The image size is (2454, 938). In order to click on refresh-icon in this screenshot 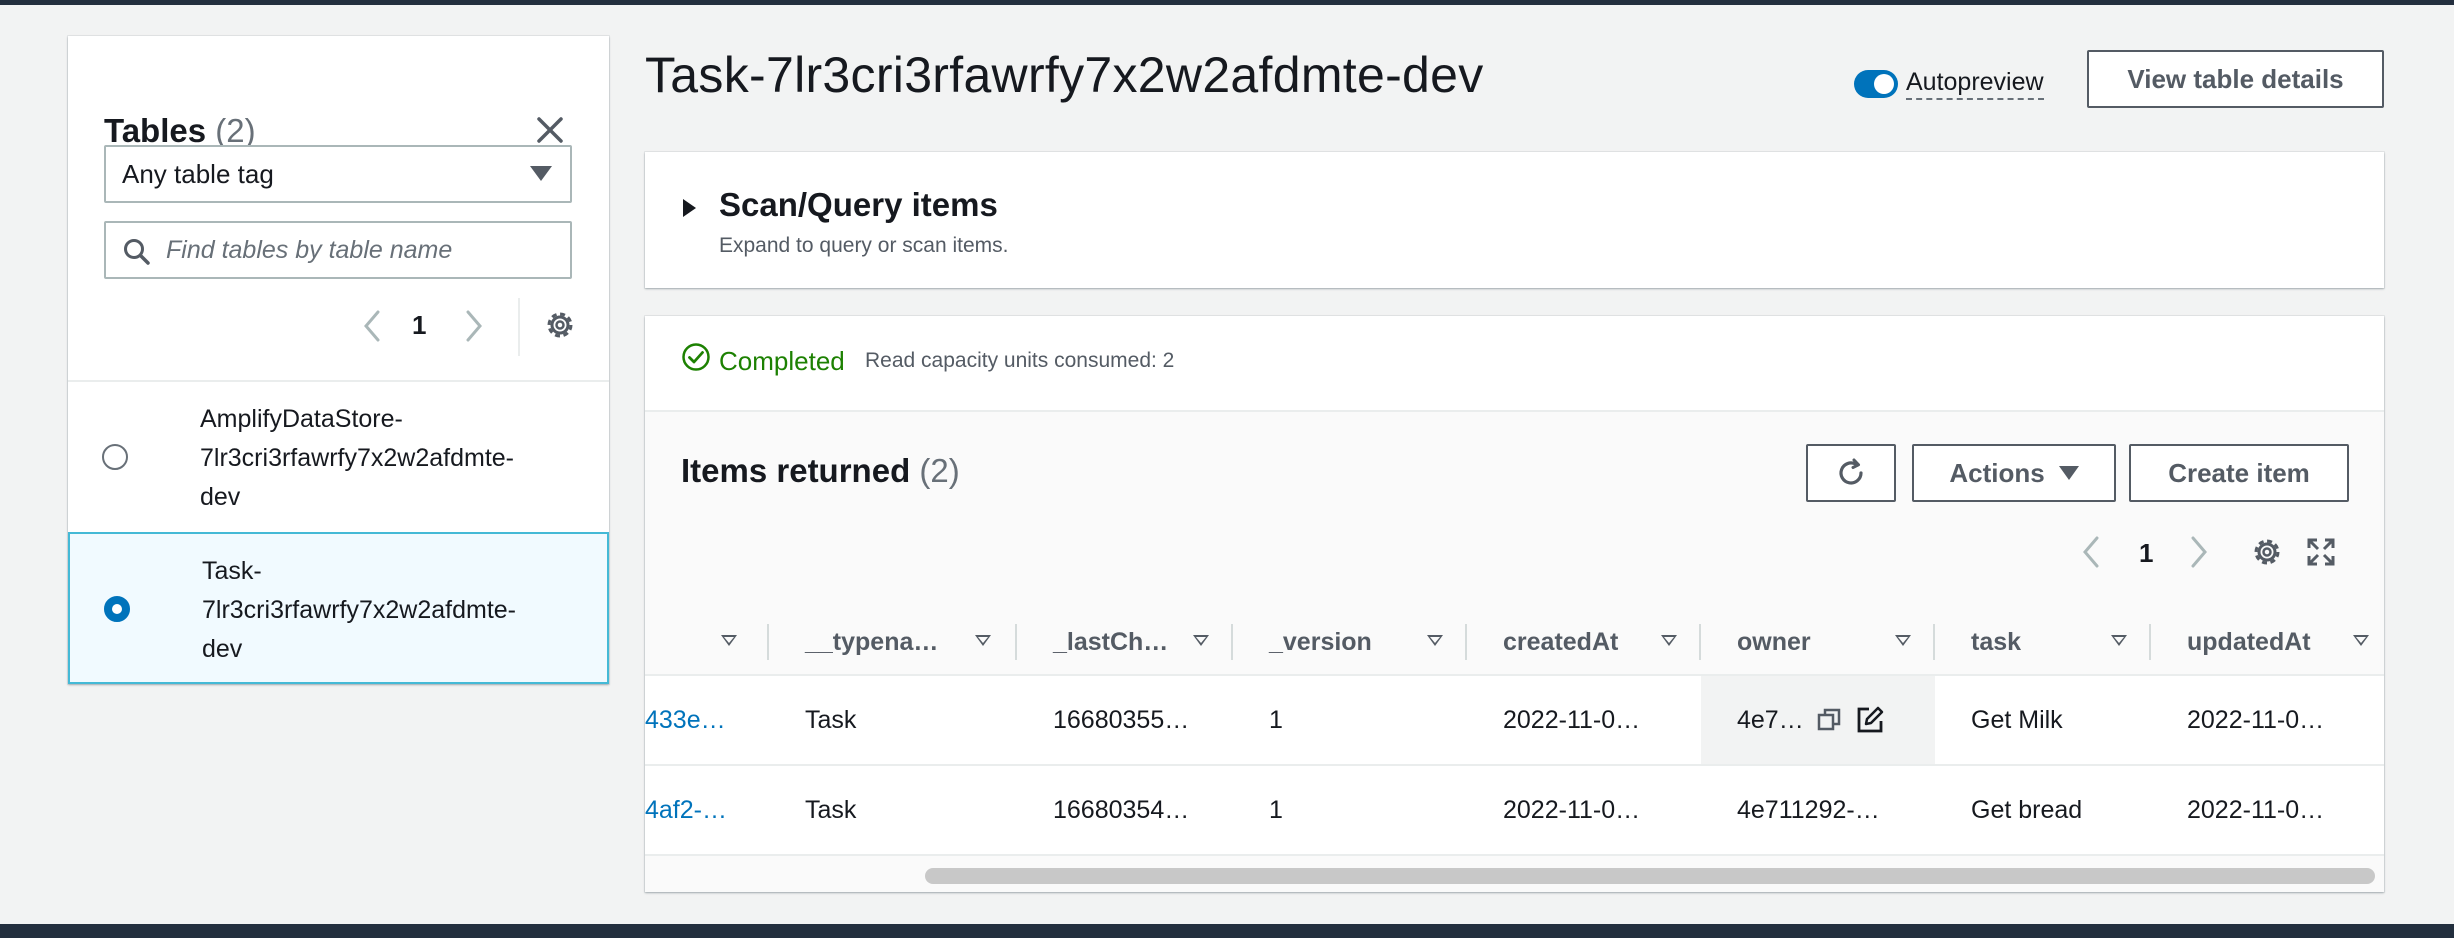, I will do `click(1851, 471)`.